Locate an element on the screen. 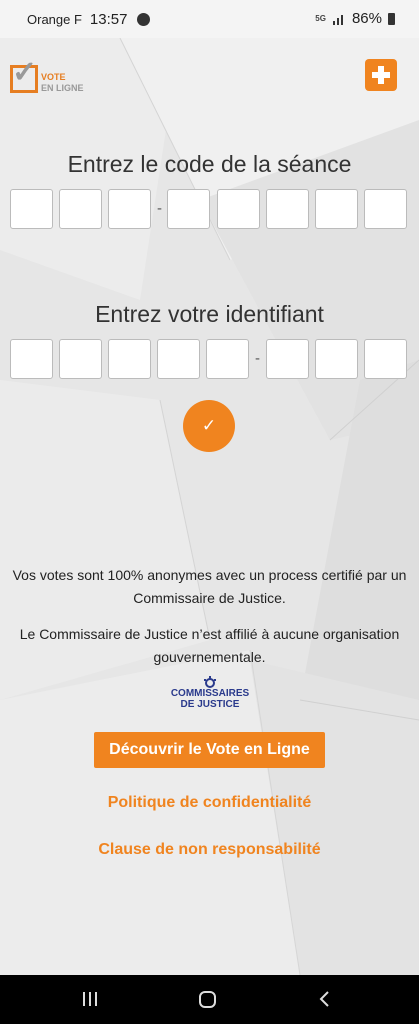 Image resolution: width=419 pixels, height=1024 pixels. identifier-title: Entrez votre identifiant is located at coordinates (209, 314).